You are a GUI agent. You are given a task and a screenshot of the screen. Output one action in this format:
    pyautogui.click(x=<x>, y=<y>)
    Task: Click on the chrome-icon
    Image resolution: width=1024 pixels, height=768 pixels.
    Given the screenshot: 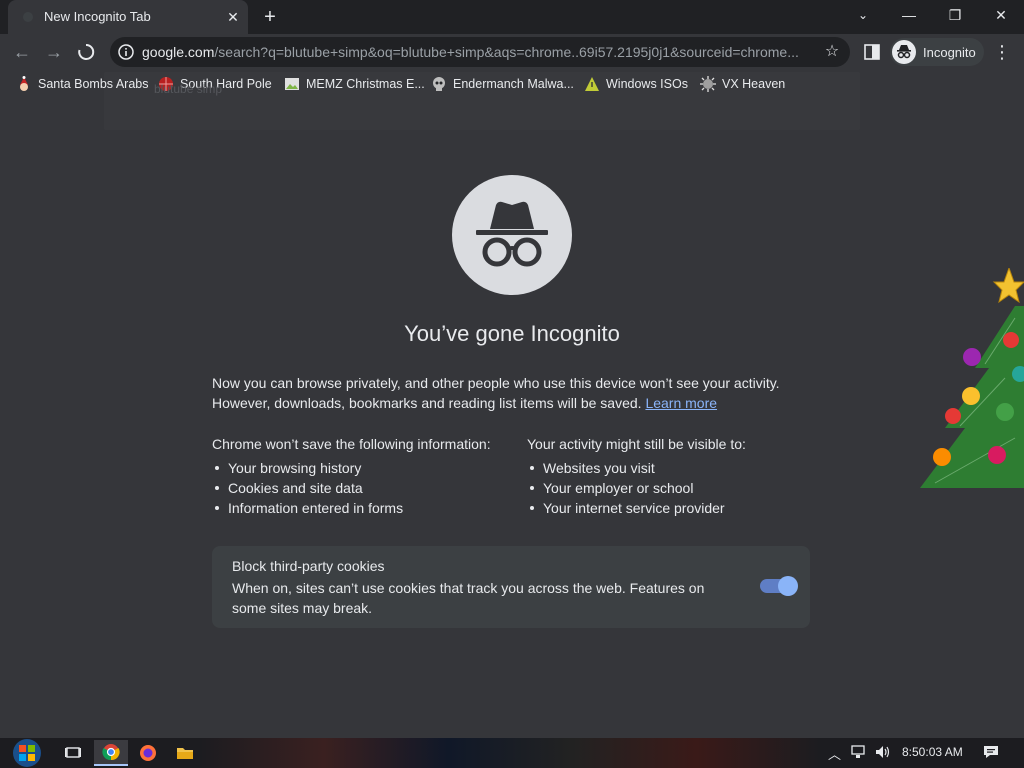 What is the action you would take?
    pyautogui.click(x=111, y=752)
    